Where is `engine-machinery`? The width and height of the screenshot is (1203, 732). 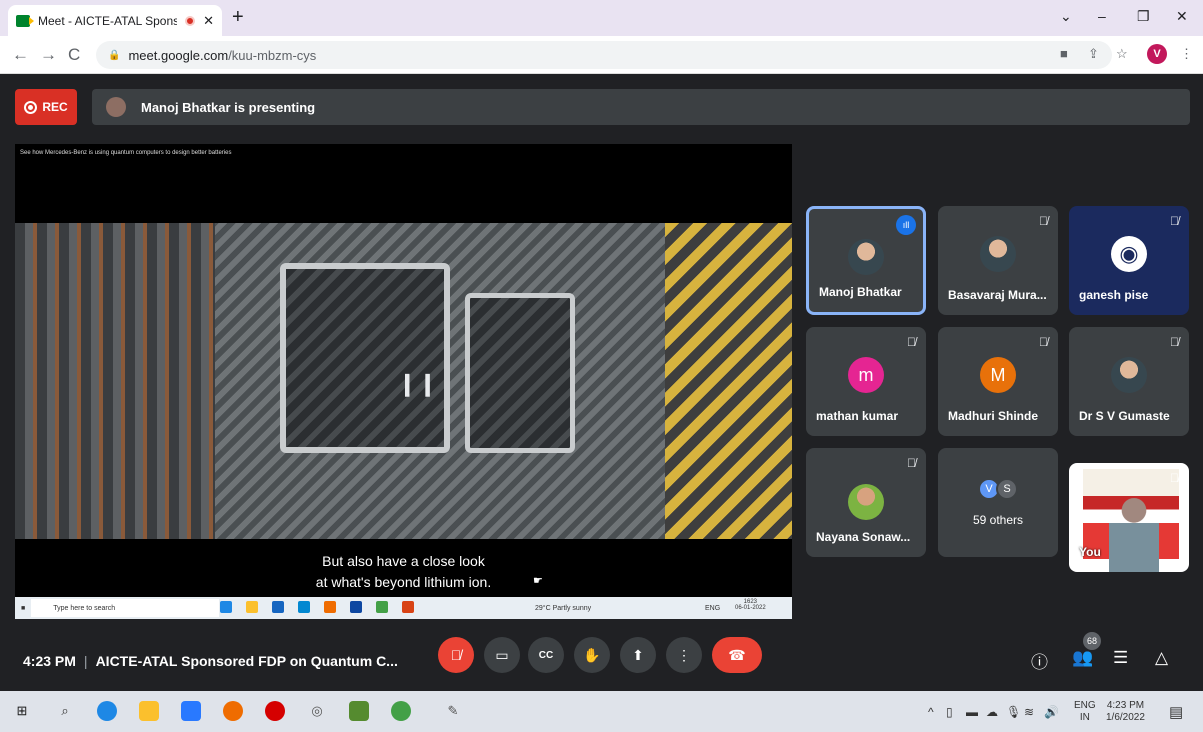
engine-machinery is located at coordinates (115, 381).